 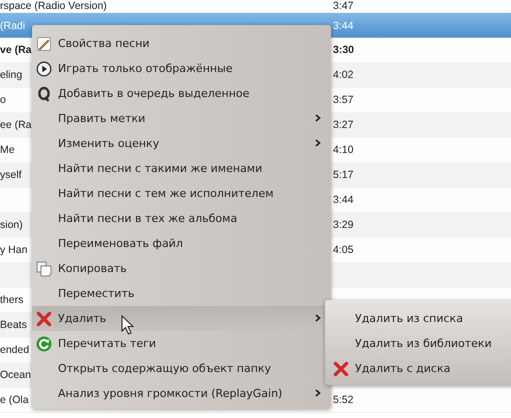 What do you see at coordinates (343, 400) in the screenshot?
I see `track-length: 5:52` at bounding box center [343, 400].